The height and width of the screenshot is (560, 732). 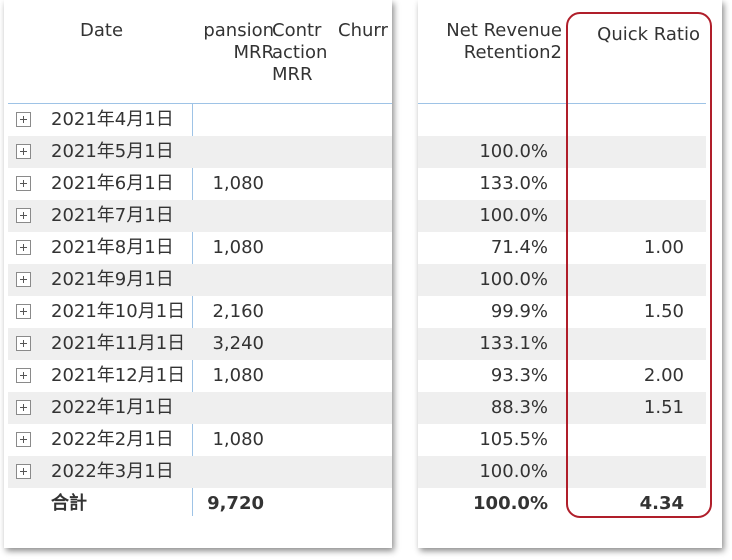 I want to click on table-row: 2021年4月1日, so click(x=200, y=120).